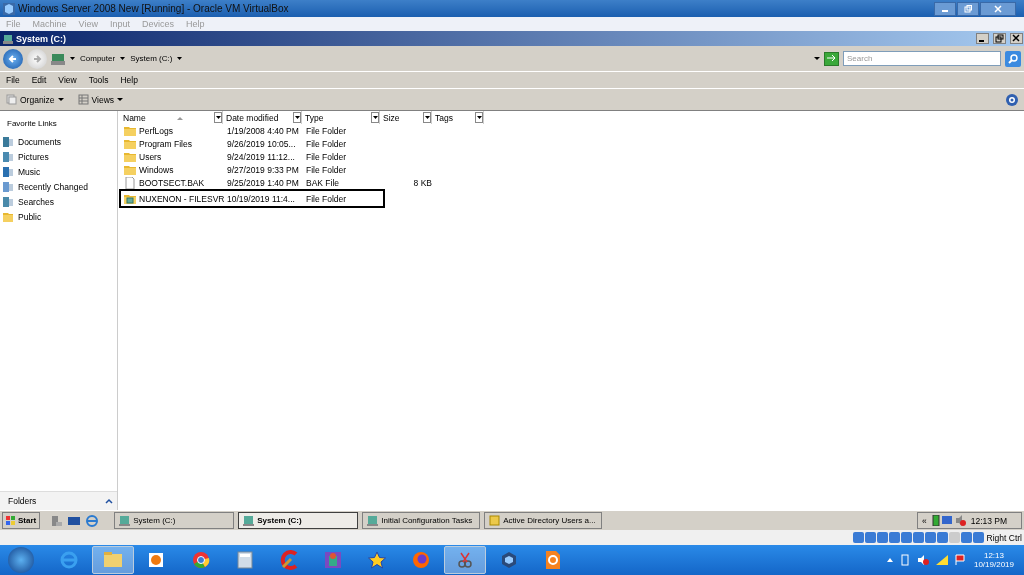 The height and width of the screenshot is (575, 1024). I want to click on restore-icon, so click(999, 38).